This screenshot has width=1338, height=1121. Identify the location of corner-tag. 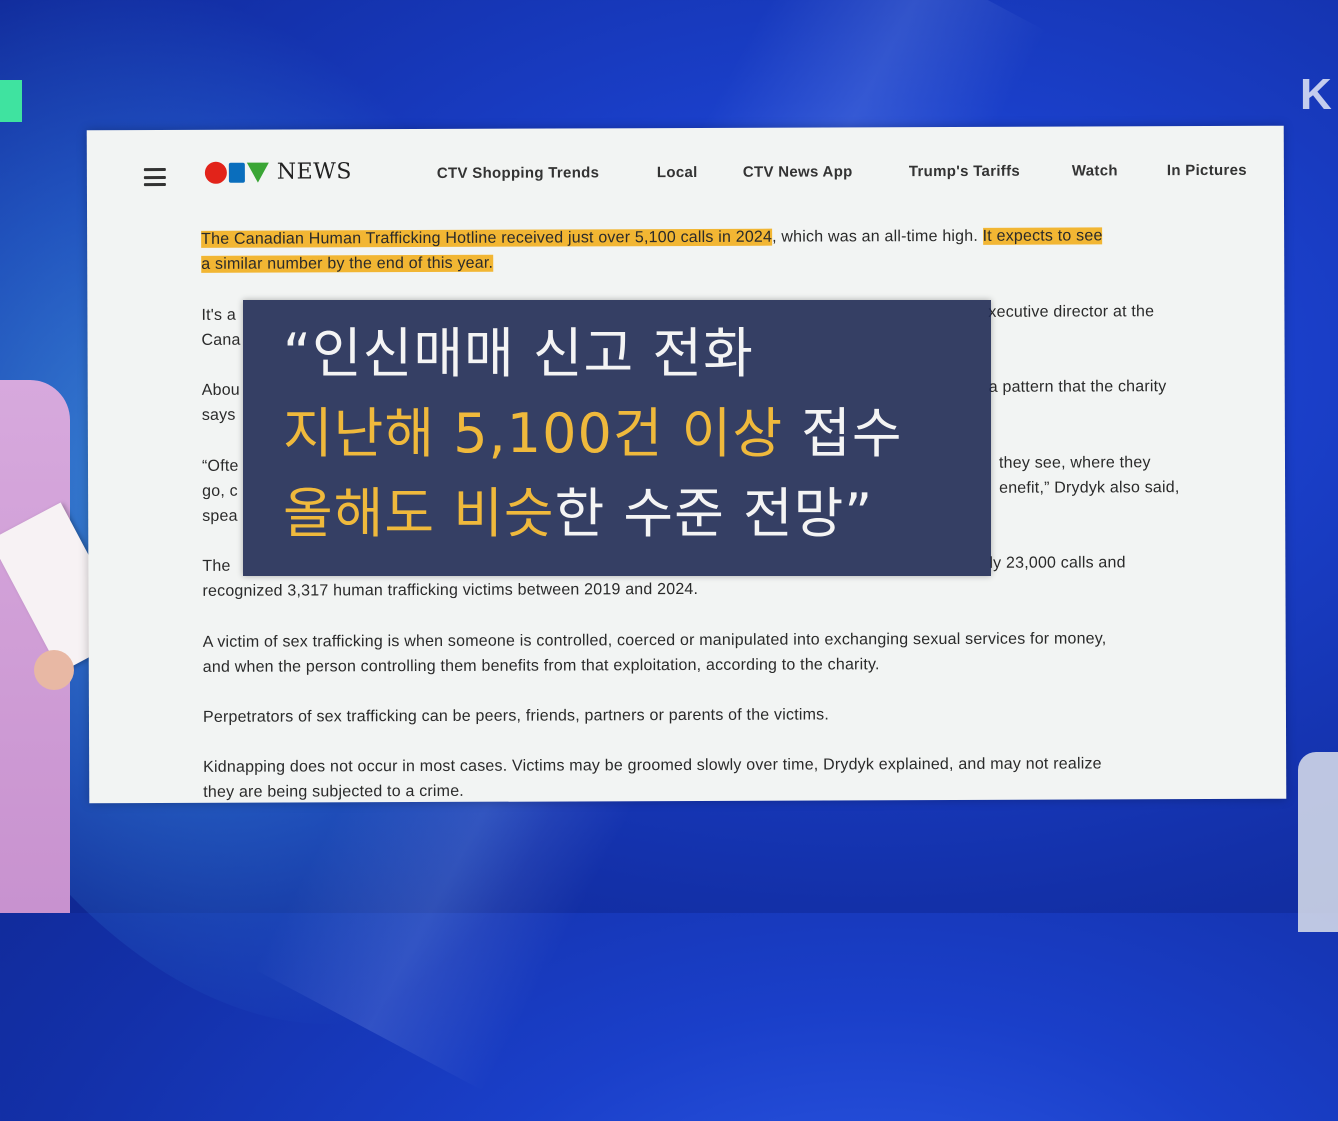
(11, 101).